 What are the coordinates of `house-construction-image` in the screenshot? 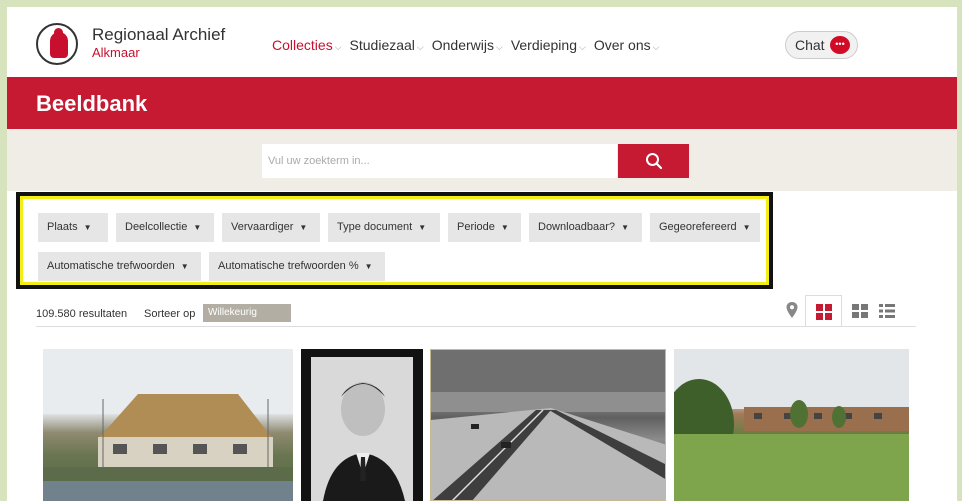 It's located at (168, 425).